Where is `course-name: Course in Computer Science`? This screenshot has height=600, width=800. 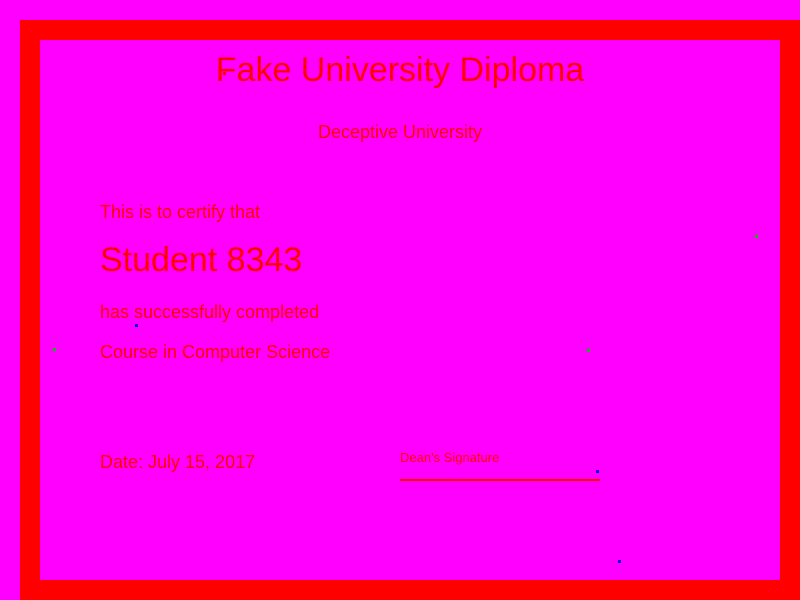
course-name: Course in Computer Science is located at coordinates (215, 352).